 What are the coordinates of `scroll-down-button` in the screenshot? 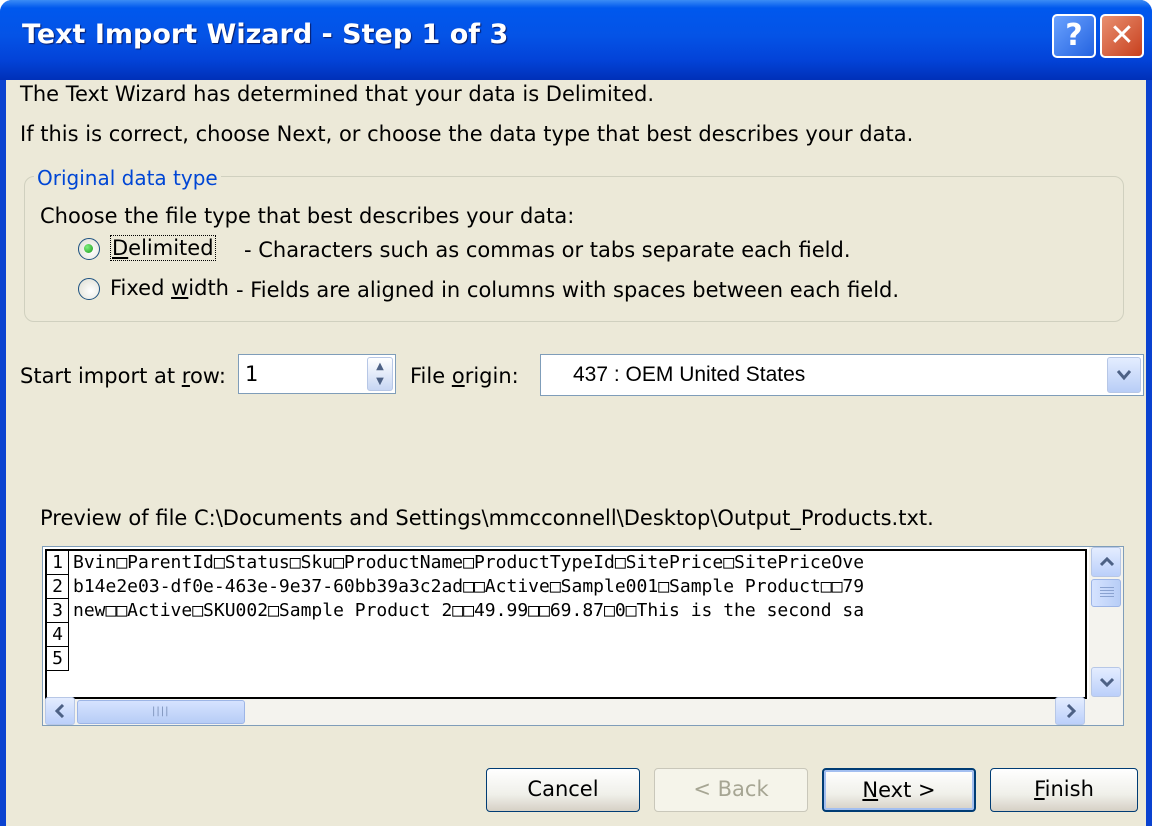 It's located at (1106, 682).